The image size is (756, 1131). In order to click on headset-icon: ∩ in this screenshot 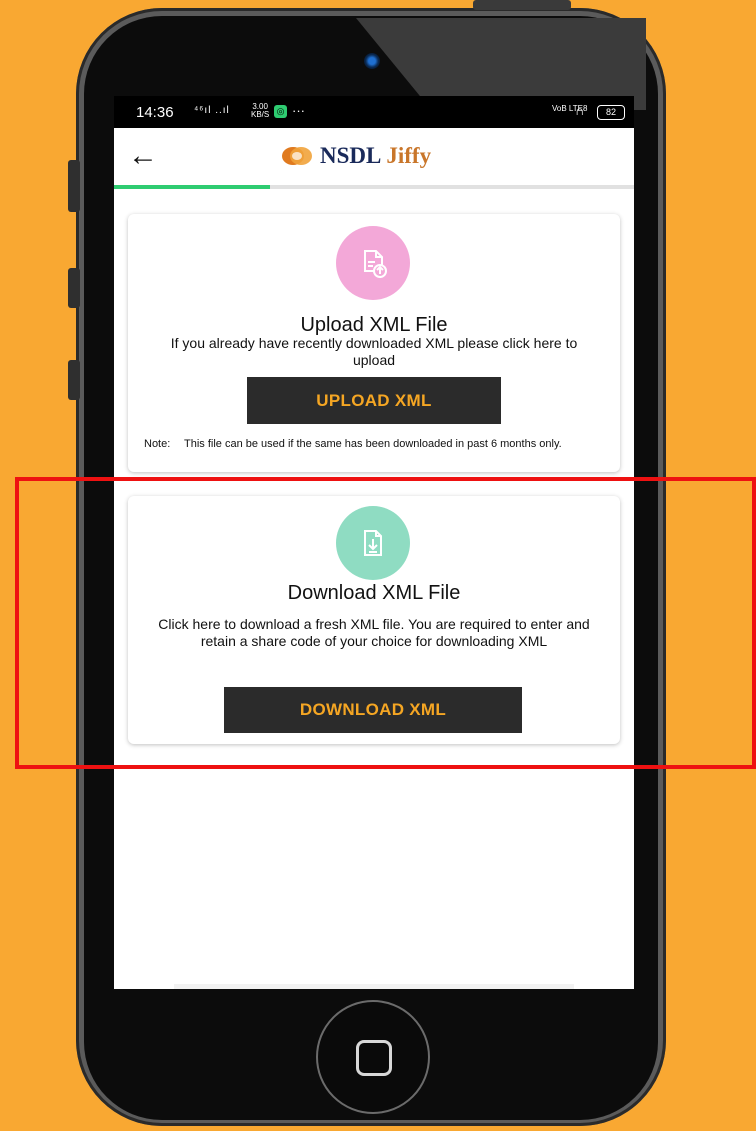, I will do `click(580, 110)`.